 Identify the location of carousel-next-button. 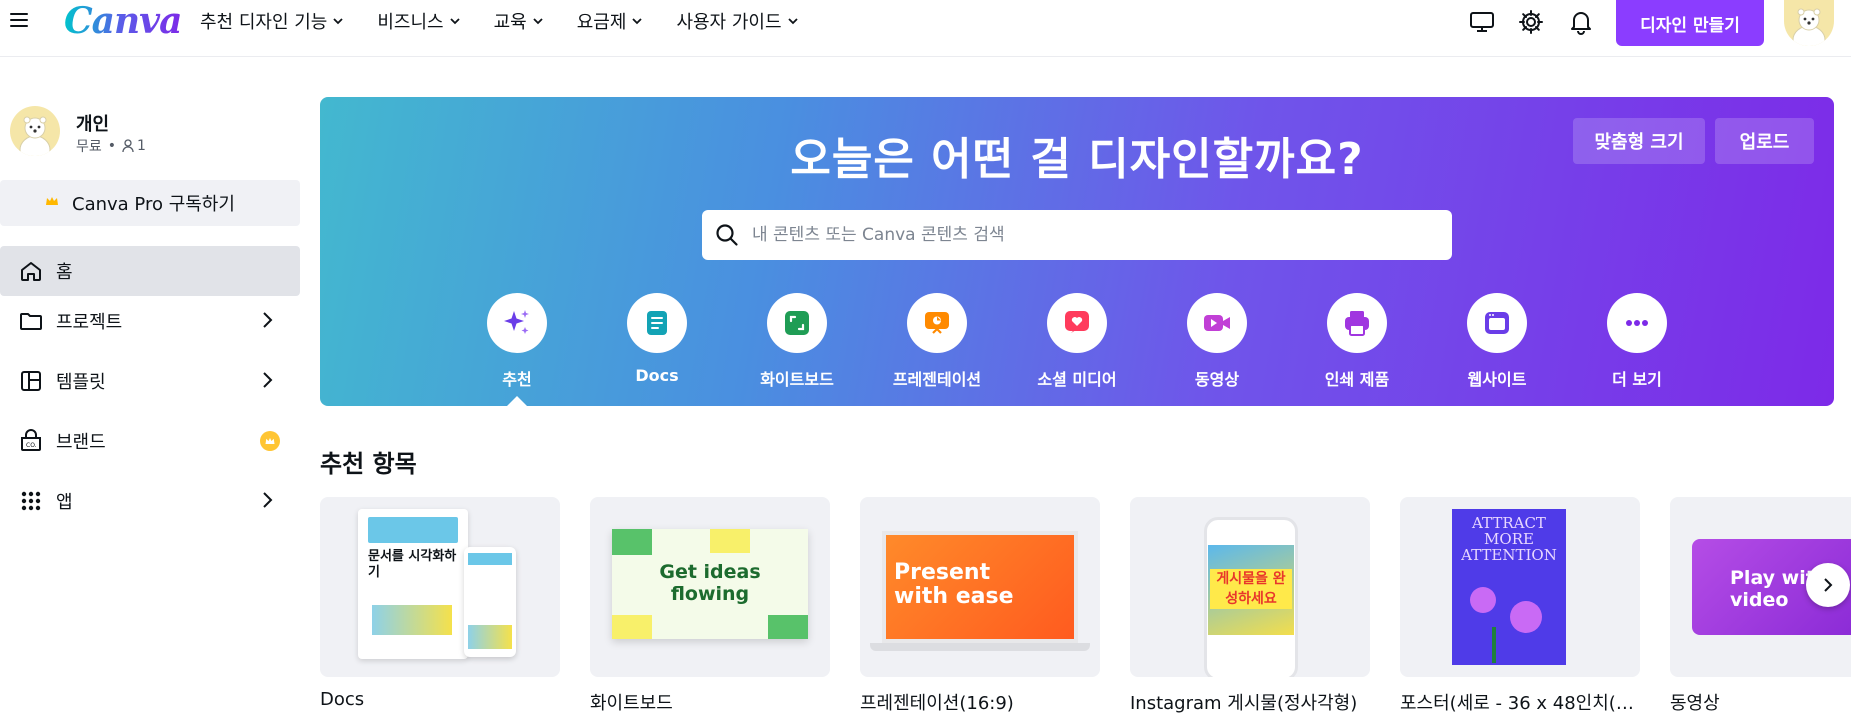
(1828, 585).